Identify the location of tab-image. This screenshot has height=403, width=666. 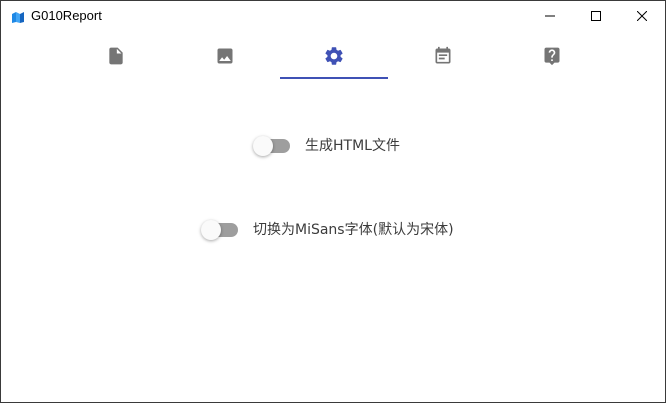
(225, 56).